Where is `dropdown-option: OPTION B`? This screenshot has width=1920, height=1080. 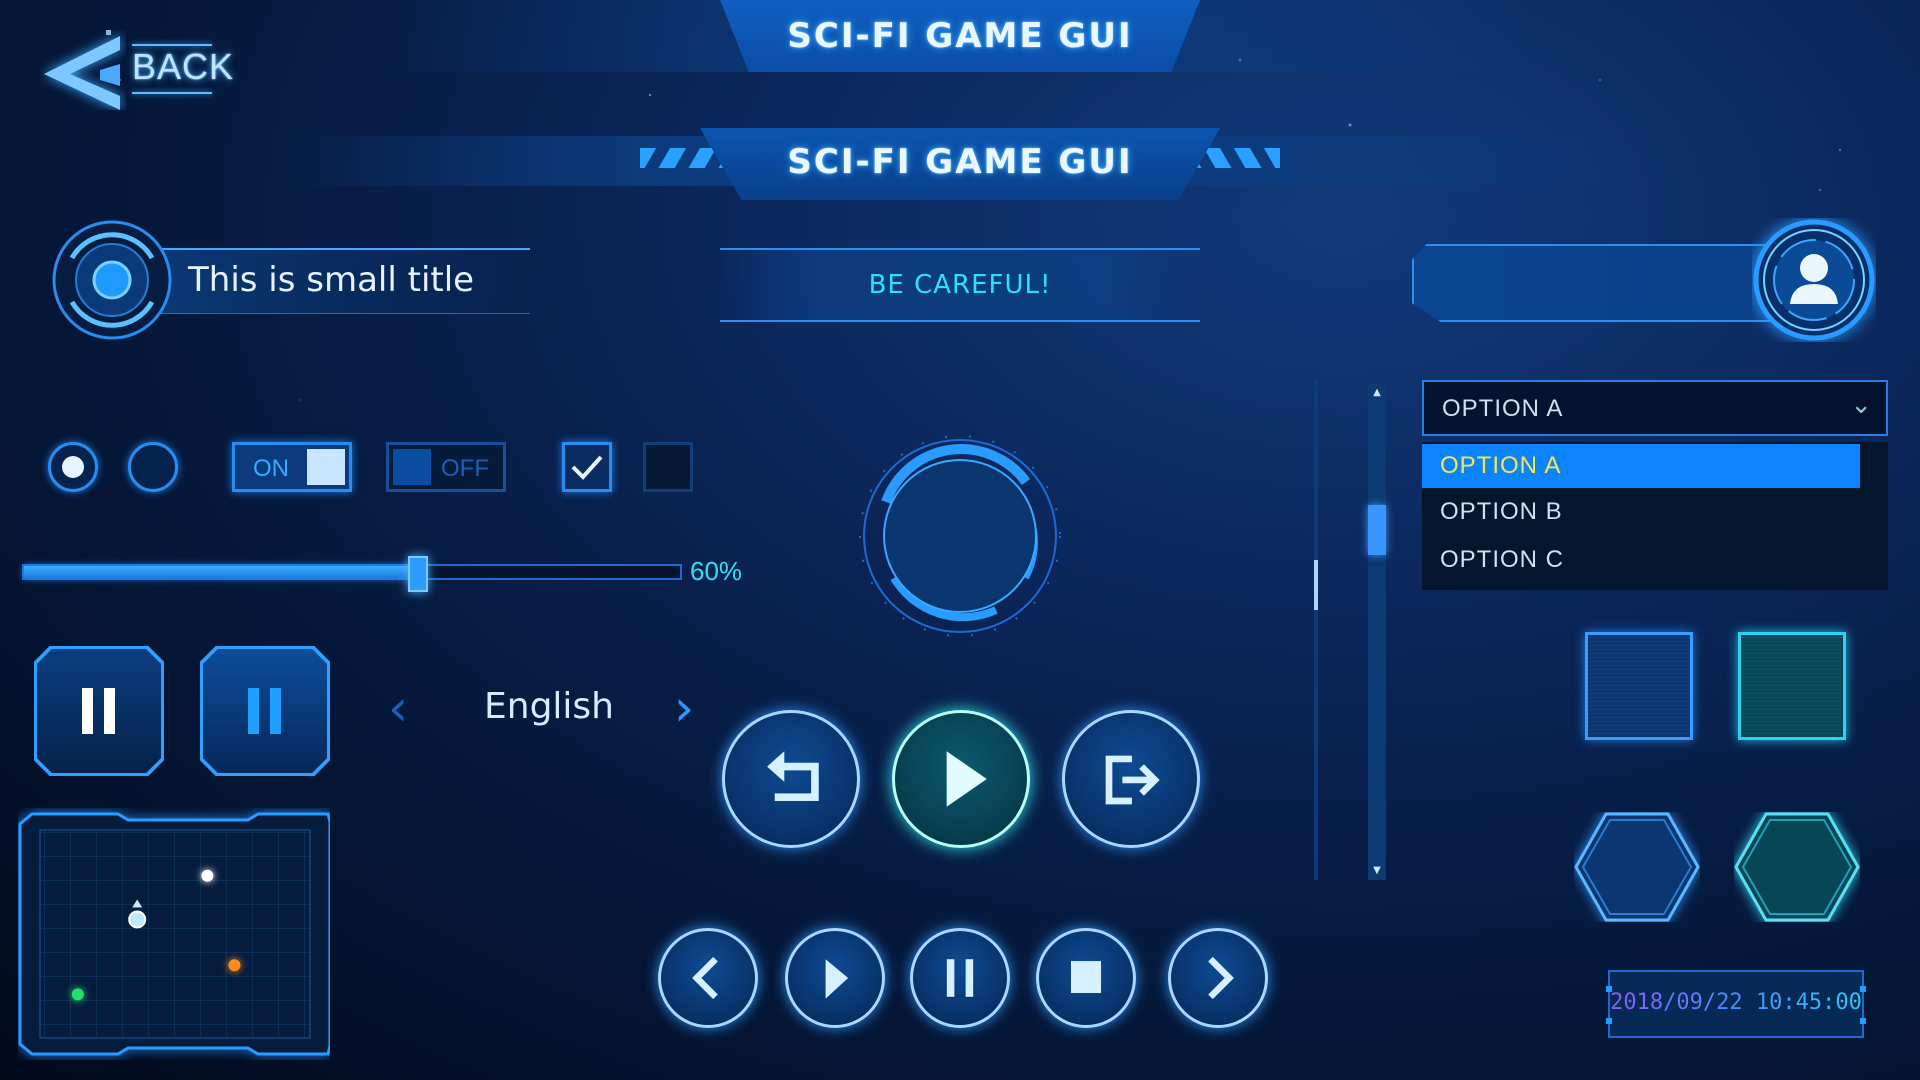 dropdown-option: OPTION B is located at coordinates (1641, 512).